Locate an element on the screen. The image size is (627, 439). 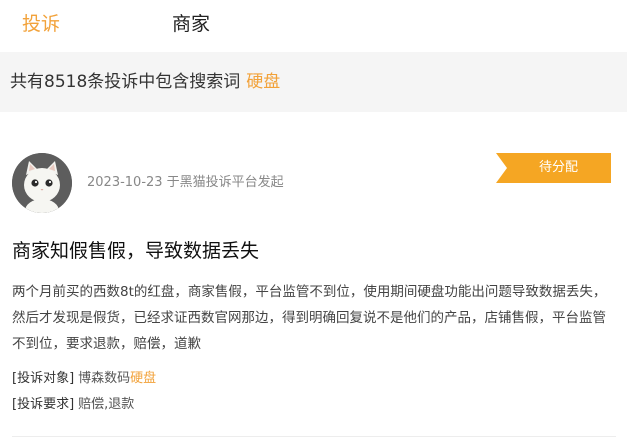
tab-merchants: 商家 is located at coordinates (191, 24).